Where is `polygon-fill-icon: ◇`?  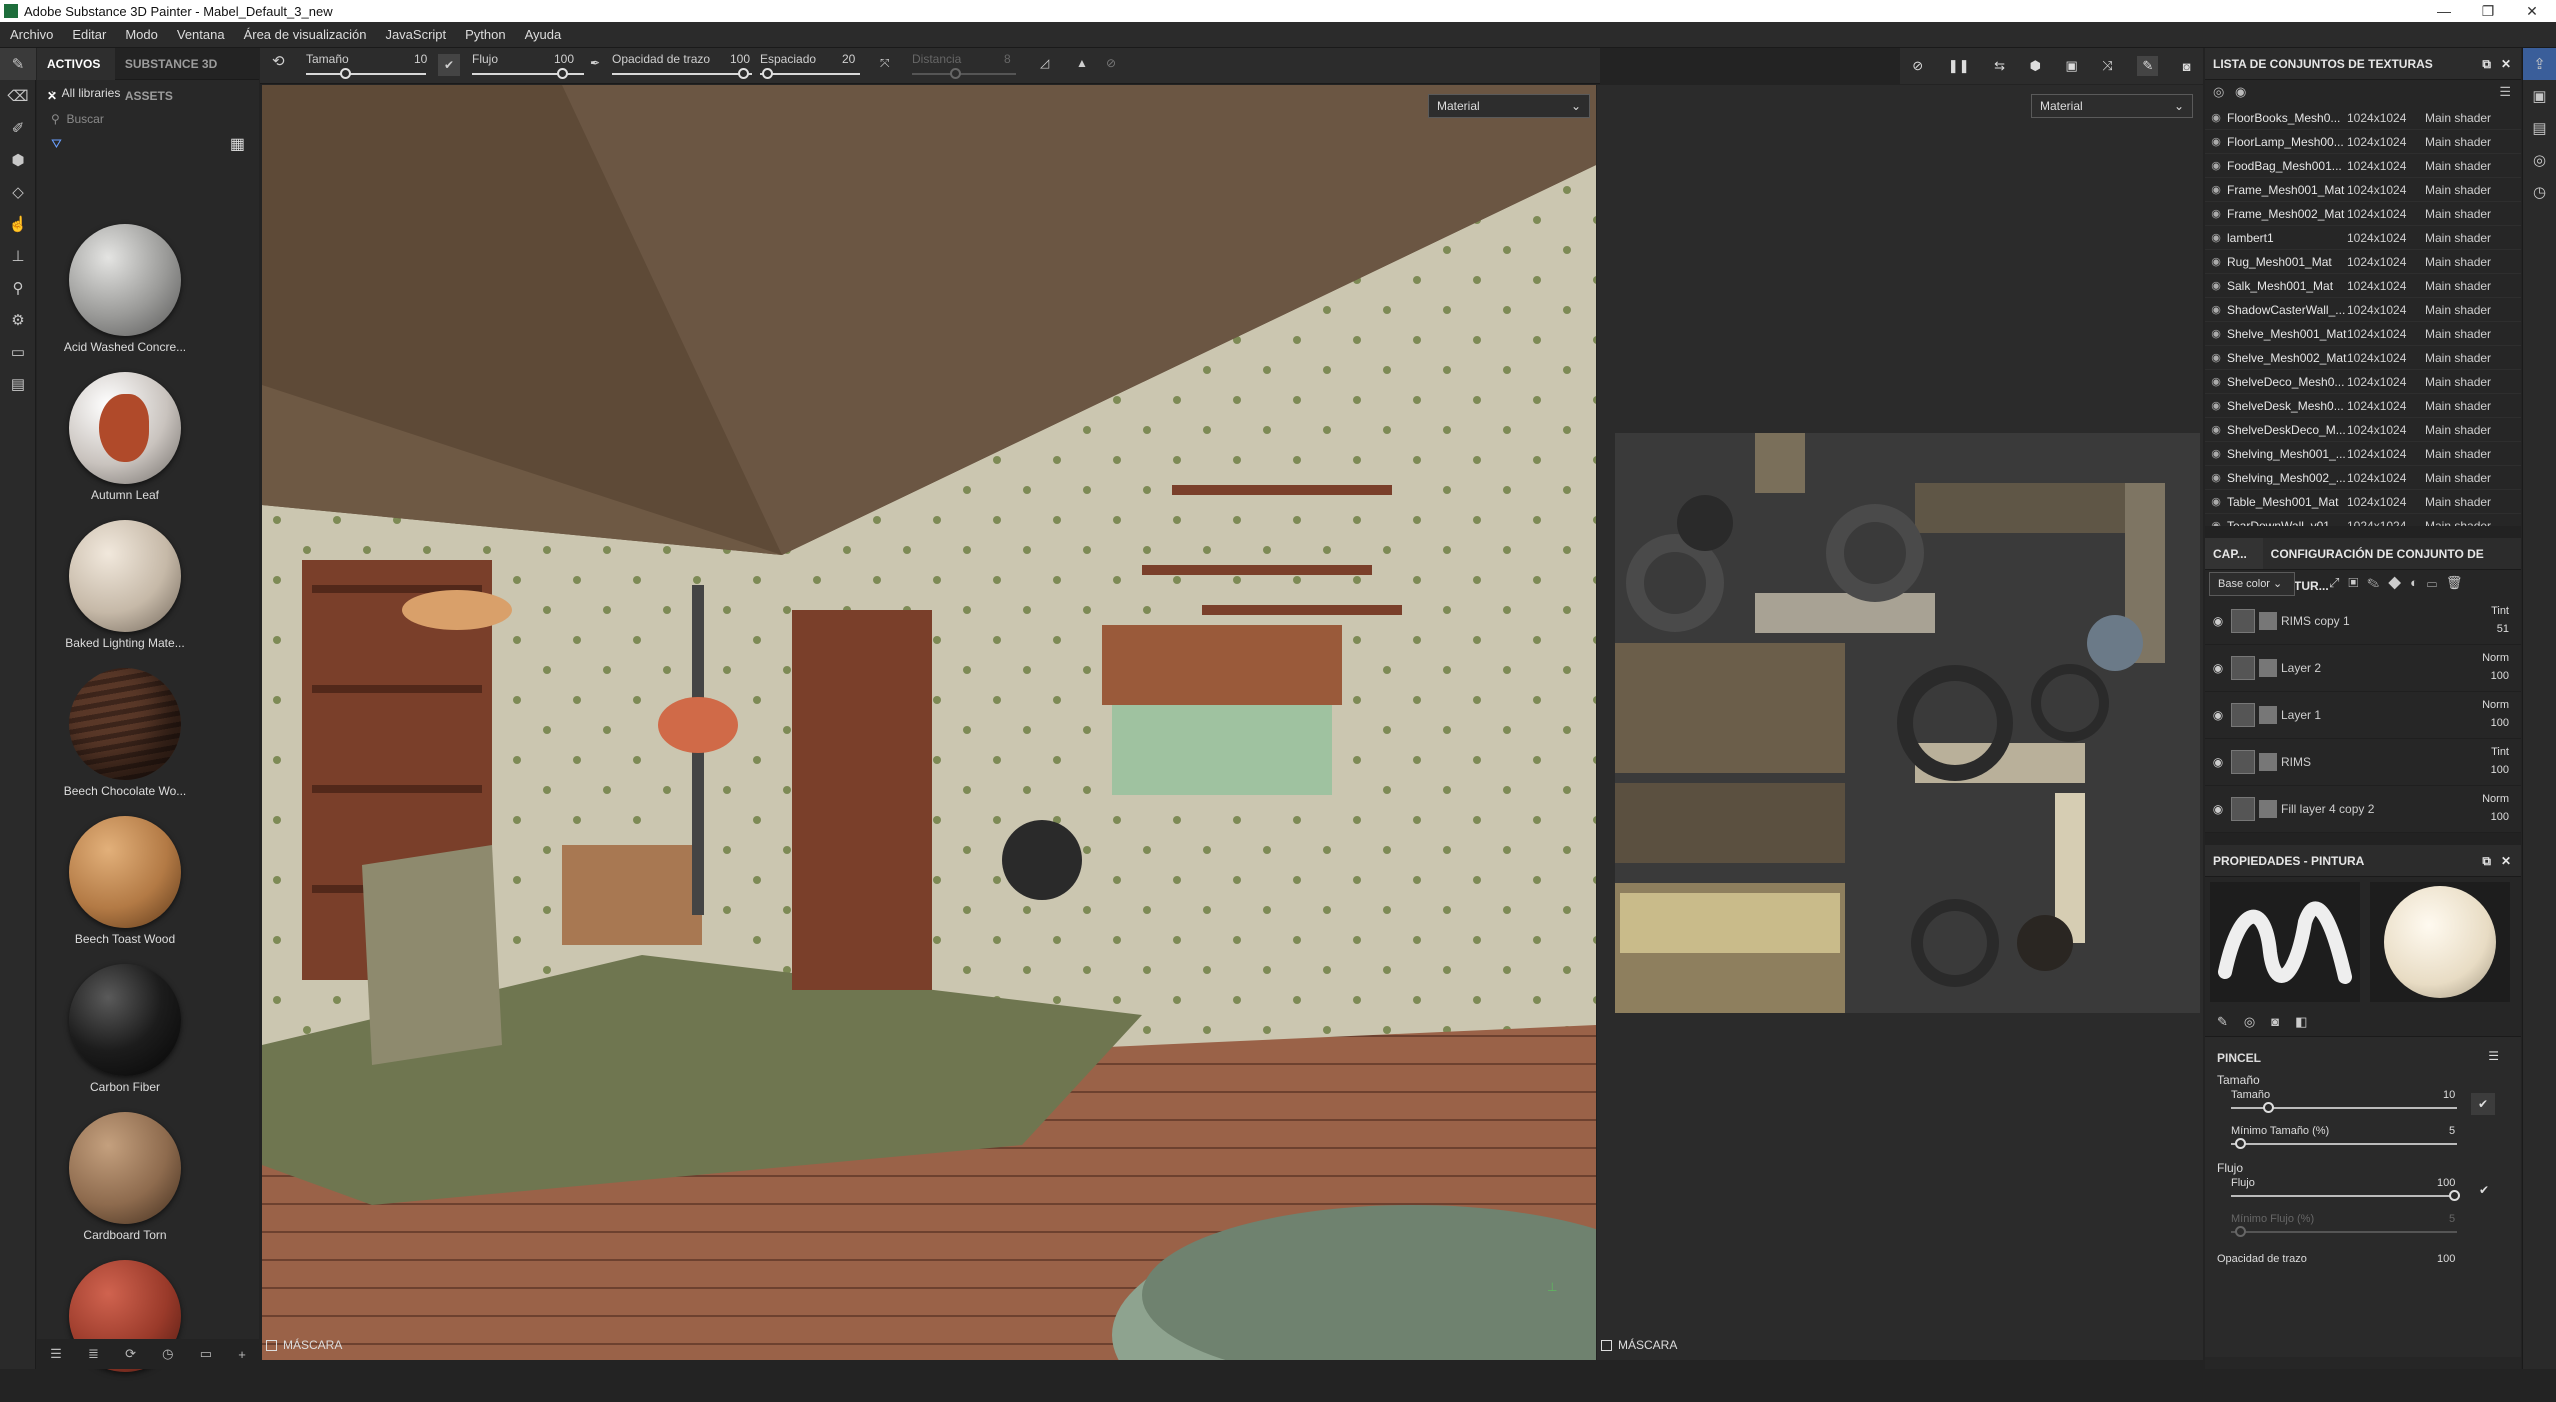 polygon-fill-icon: ◇ is located at coordinates (18, 192).